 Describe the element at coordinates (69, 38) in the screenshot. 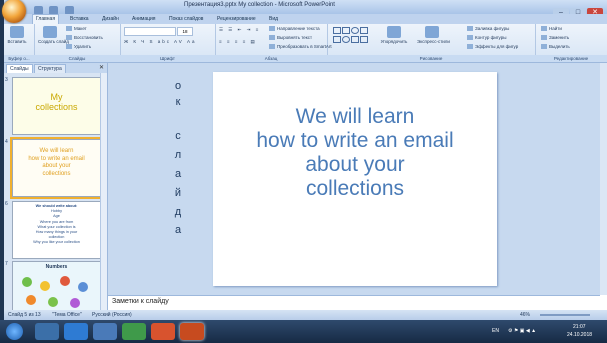

I see `restore-icon` at that location.